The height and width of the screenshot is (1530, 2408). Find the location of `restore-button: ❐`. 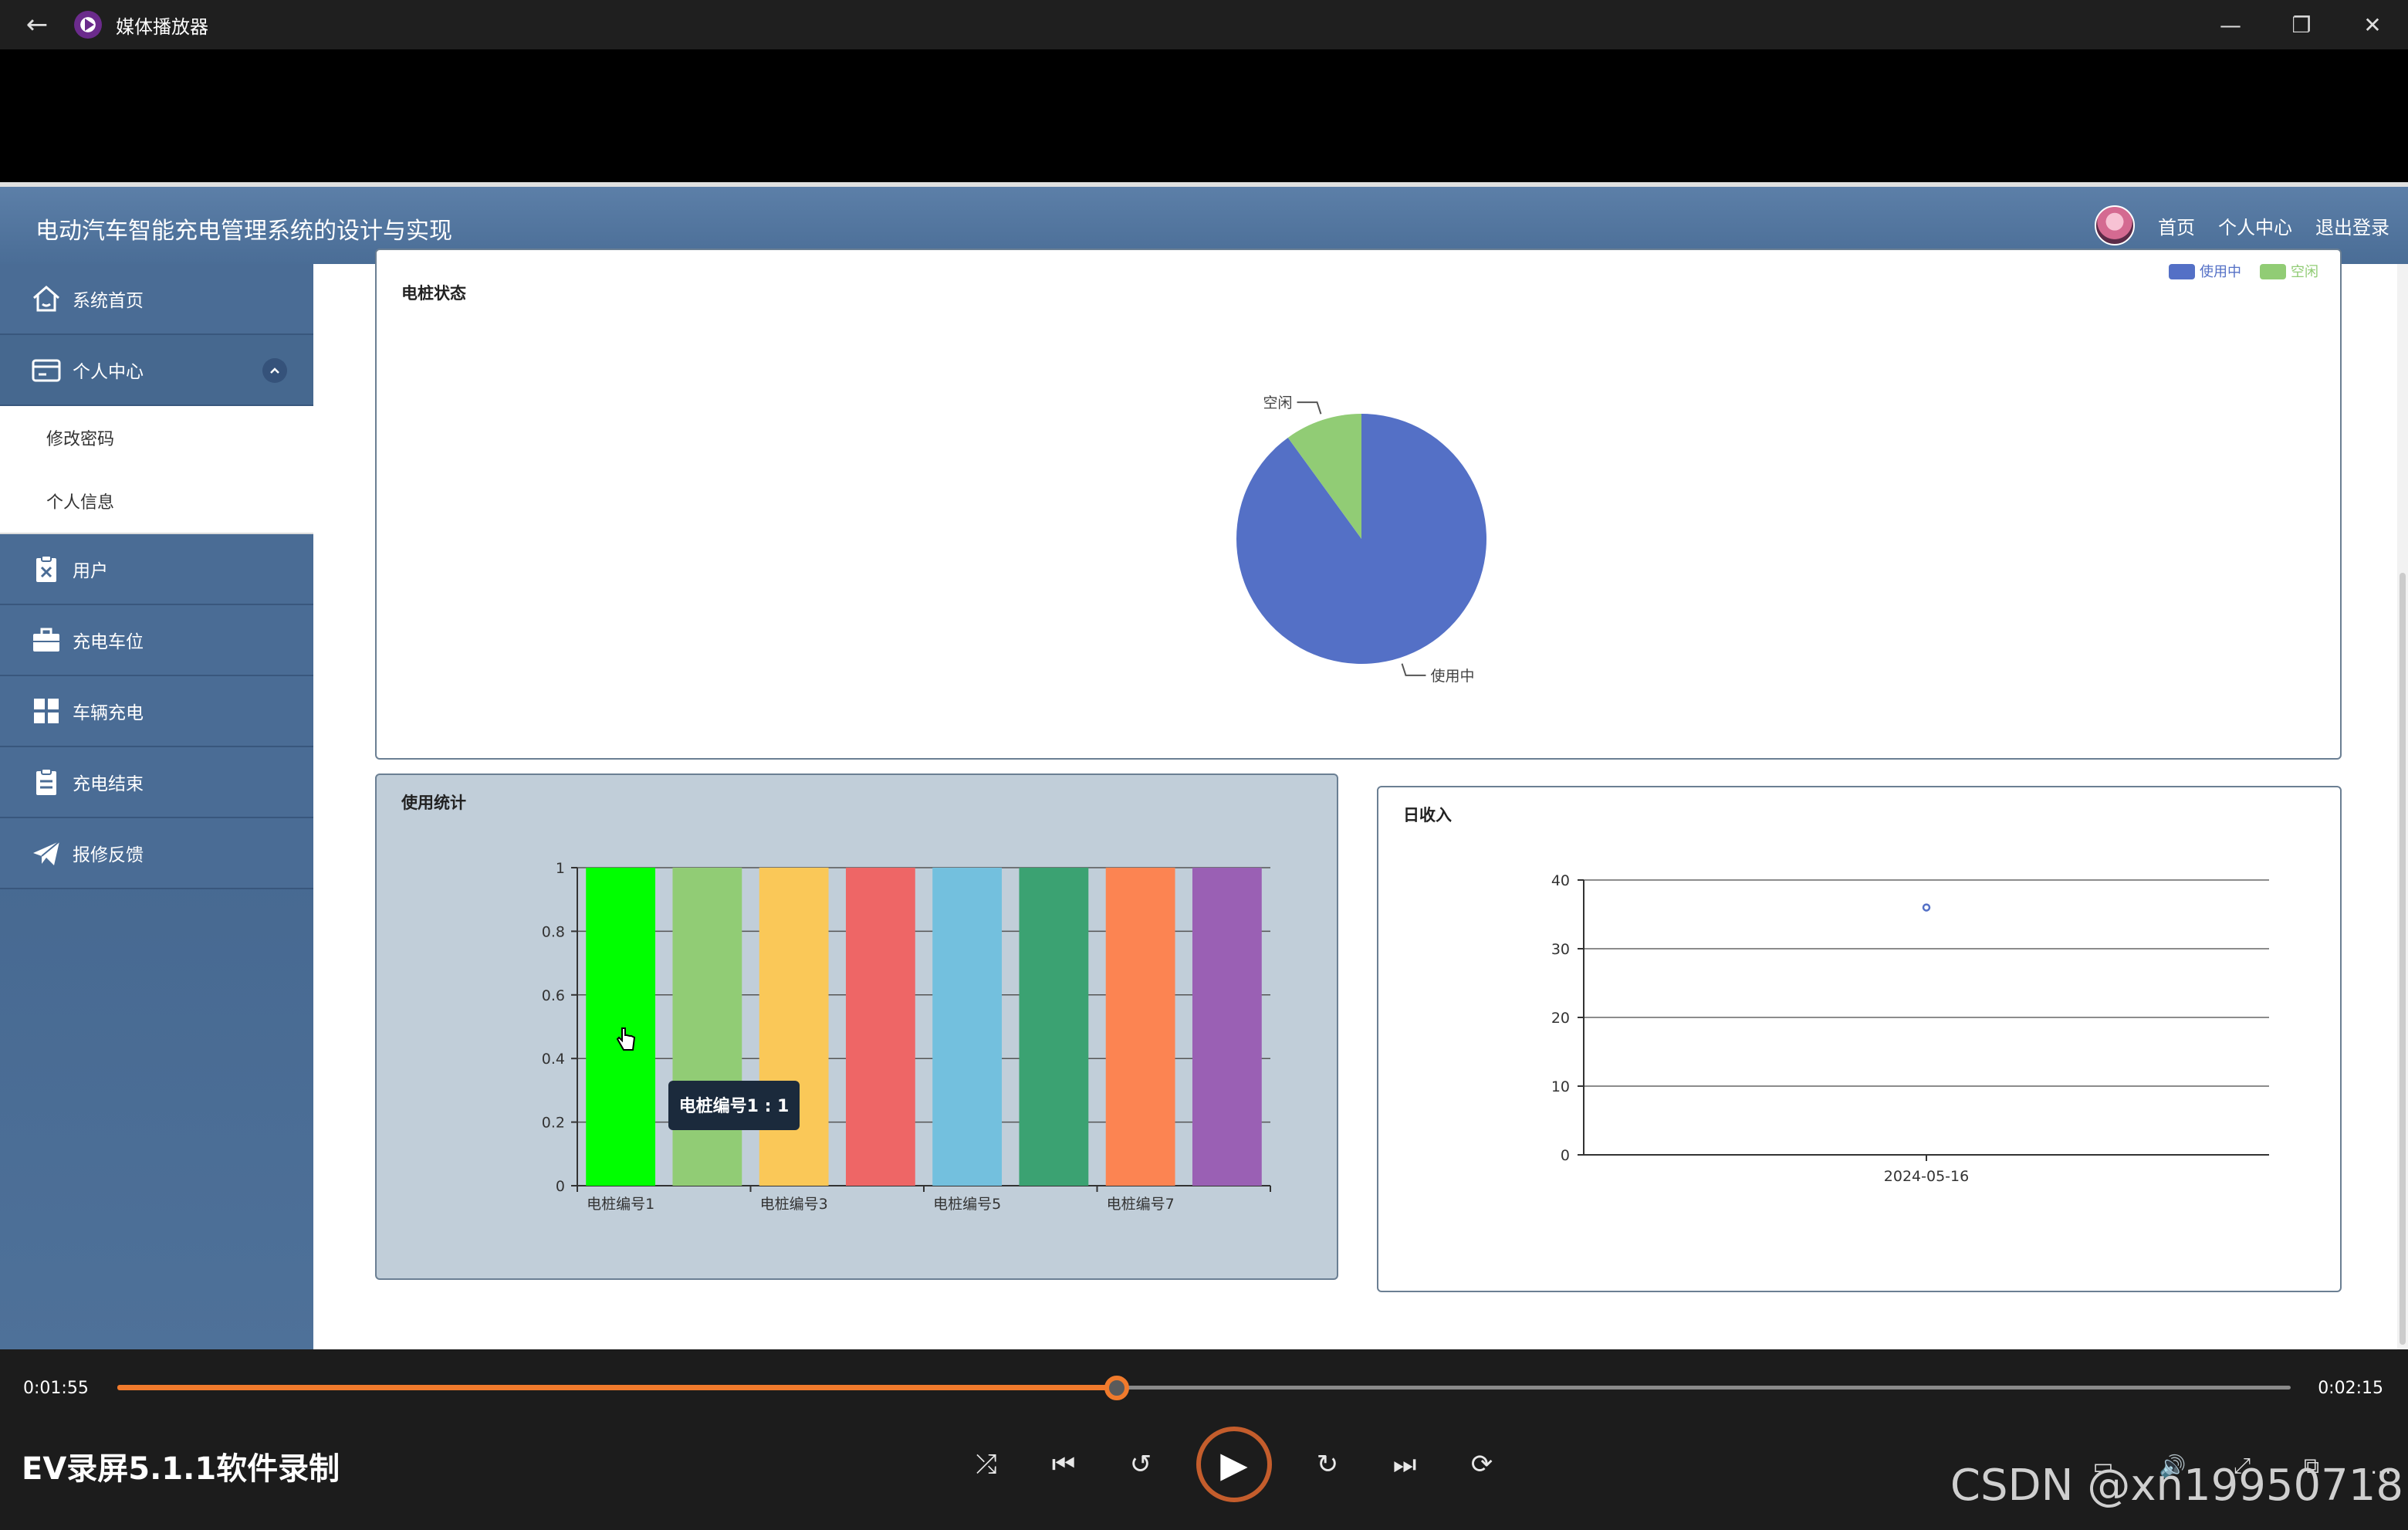

restore-button: ❐ is located at coordinates (2302, 25).